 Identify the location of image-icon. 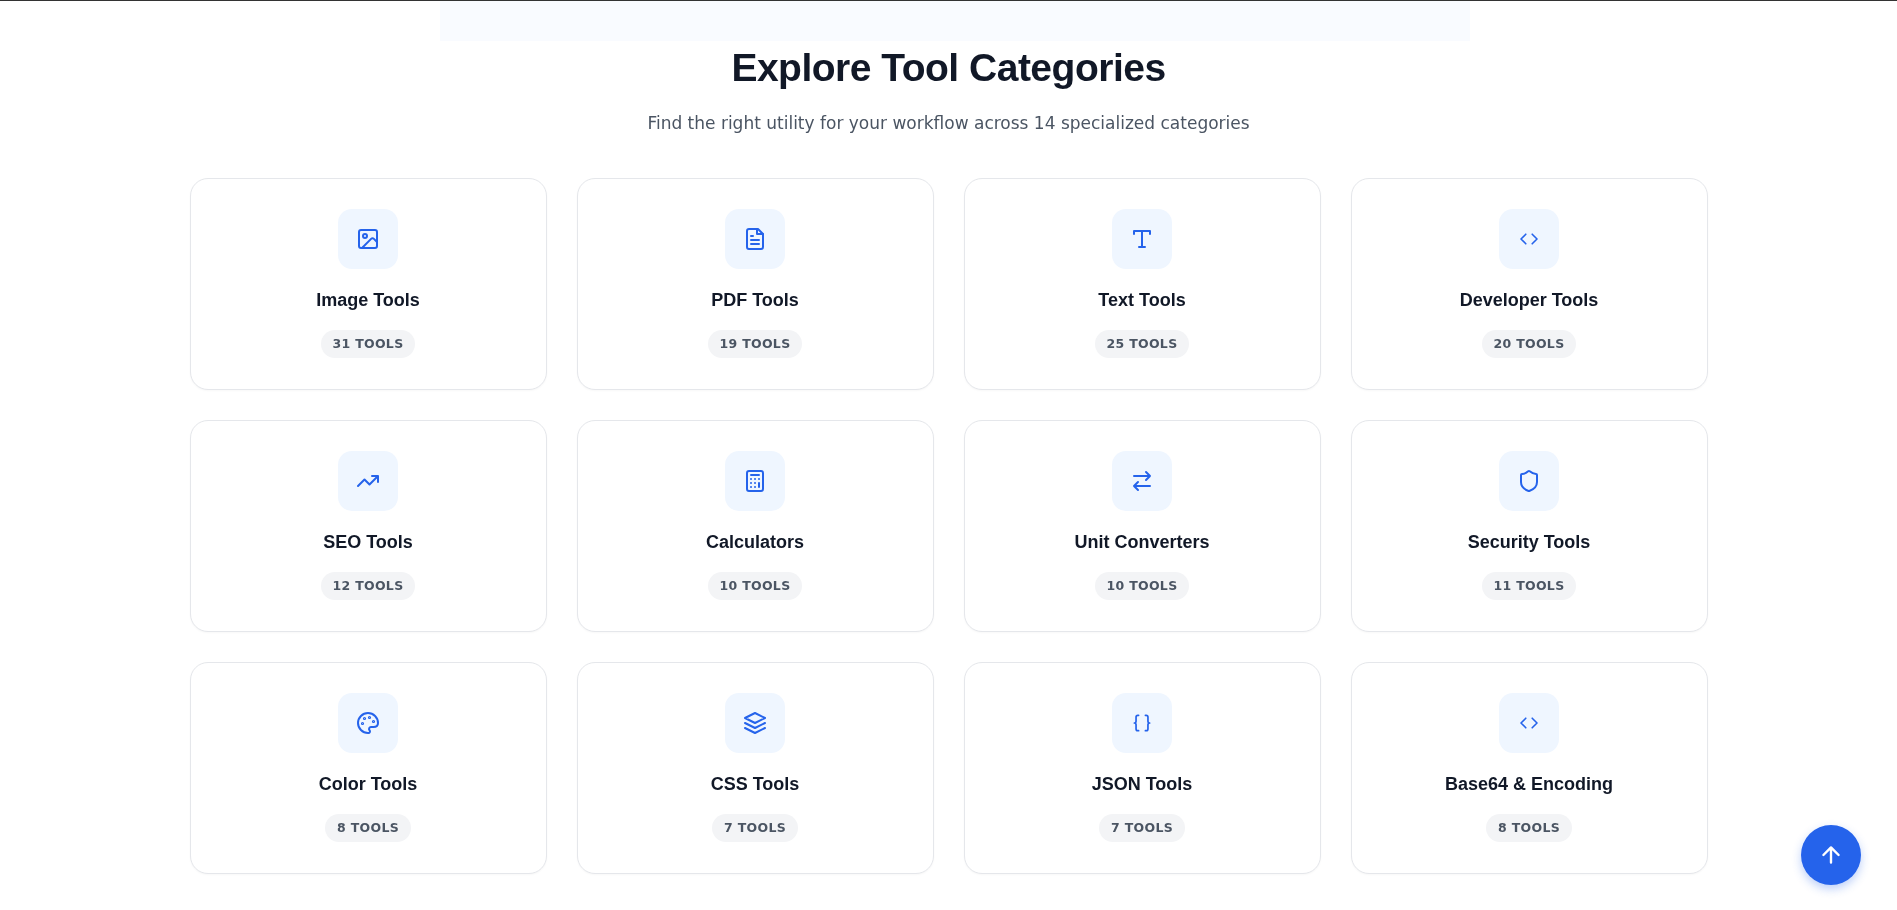
(368, 239).